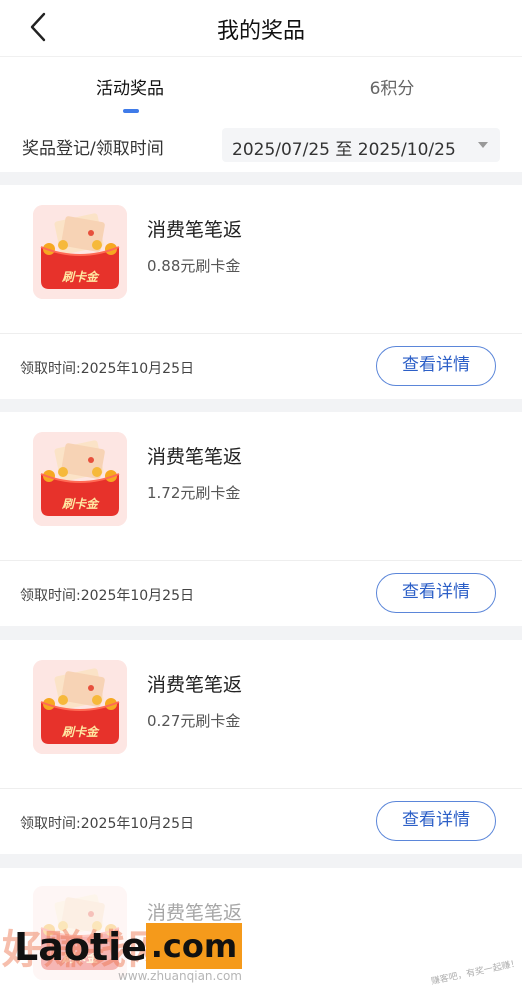 The width and height of the screenshot is (522, 999). What do you see at coordinates (130, 86) in the screenshot?
I see `tab-activity-prizes: 活动奖品` at bounding box center [130, 86].